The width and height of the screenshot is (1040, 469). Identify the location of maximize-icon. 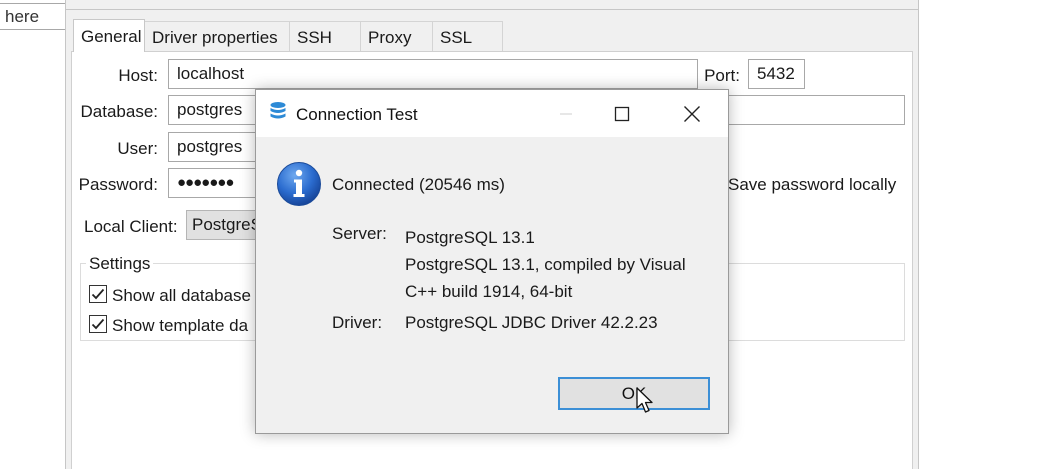
(622, 113).